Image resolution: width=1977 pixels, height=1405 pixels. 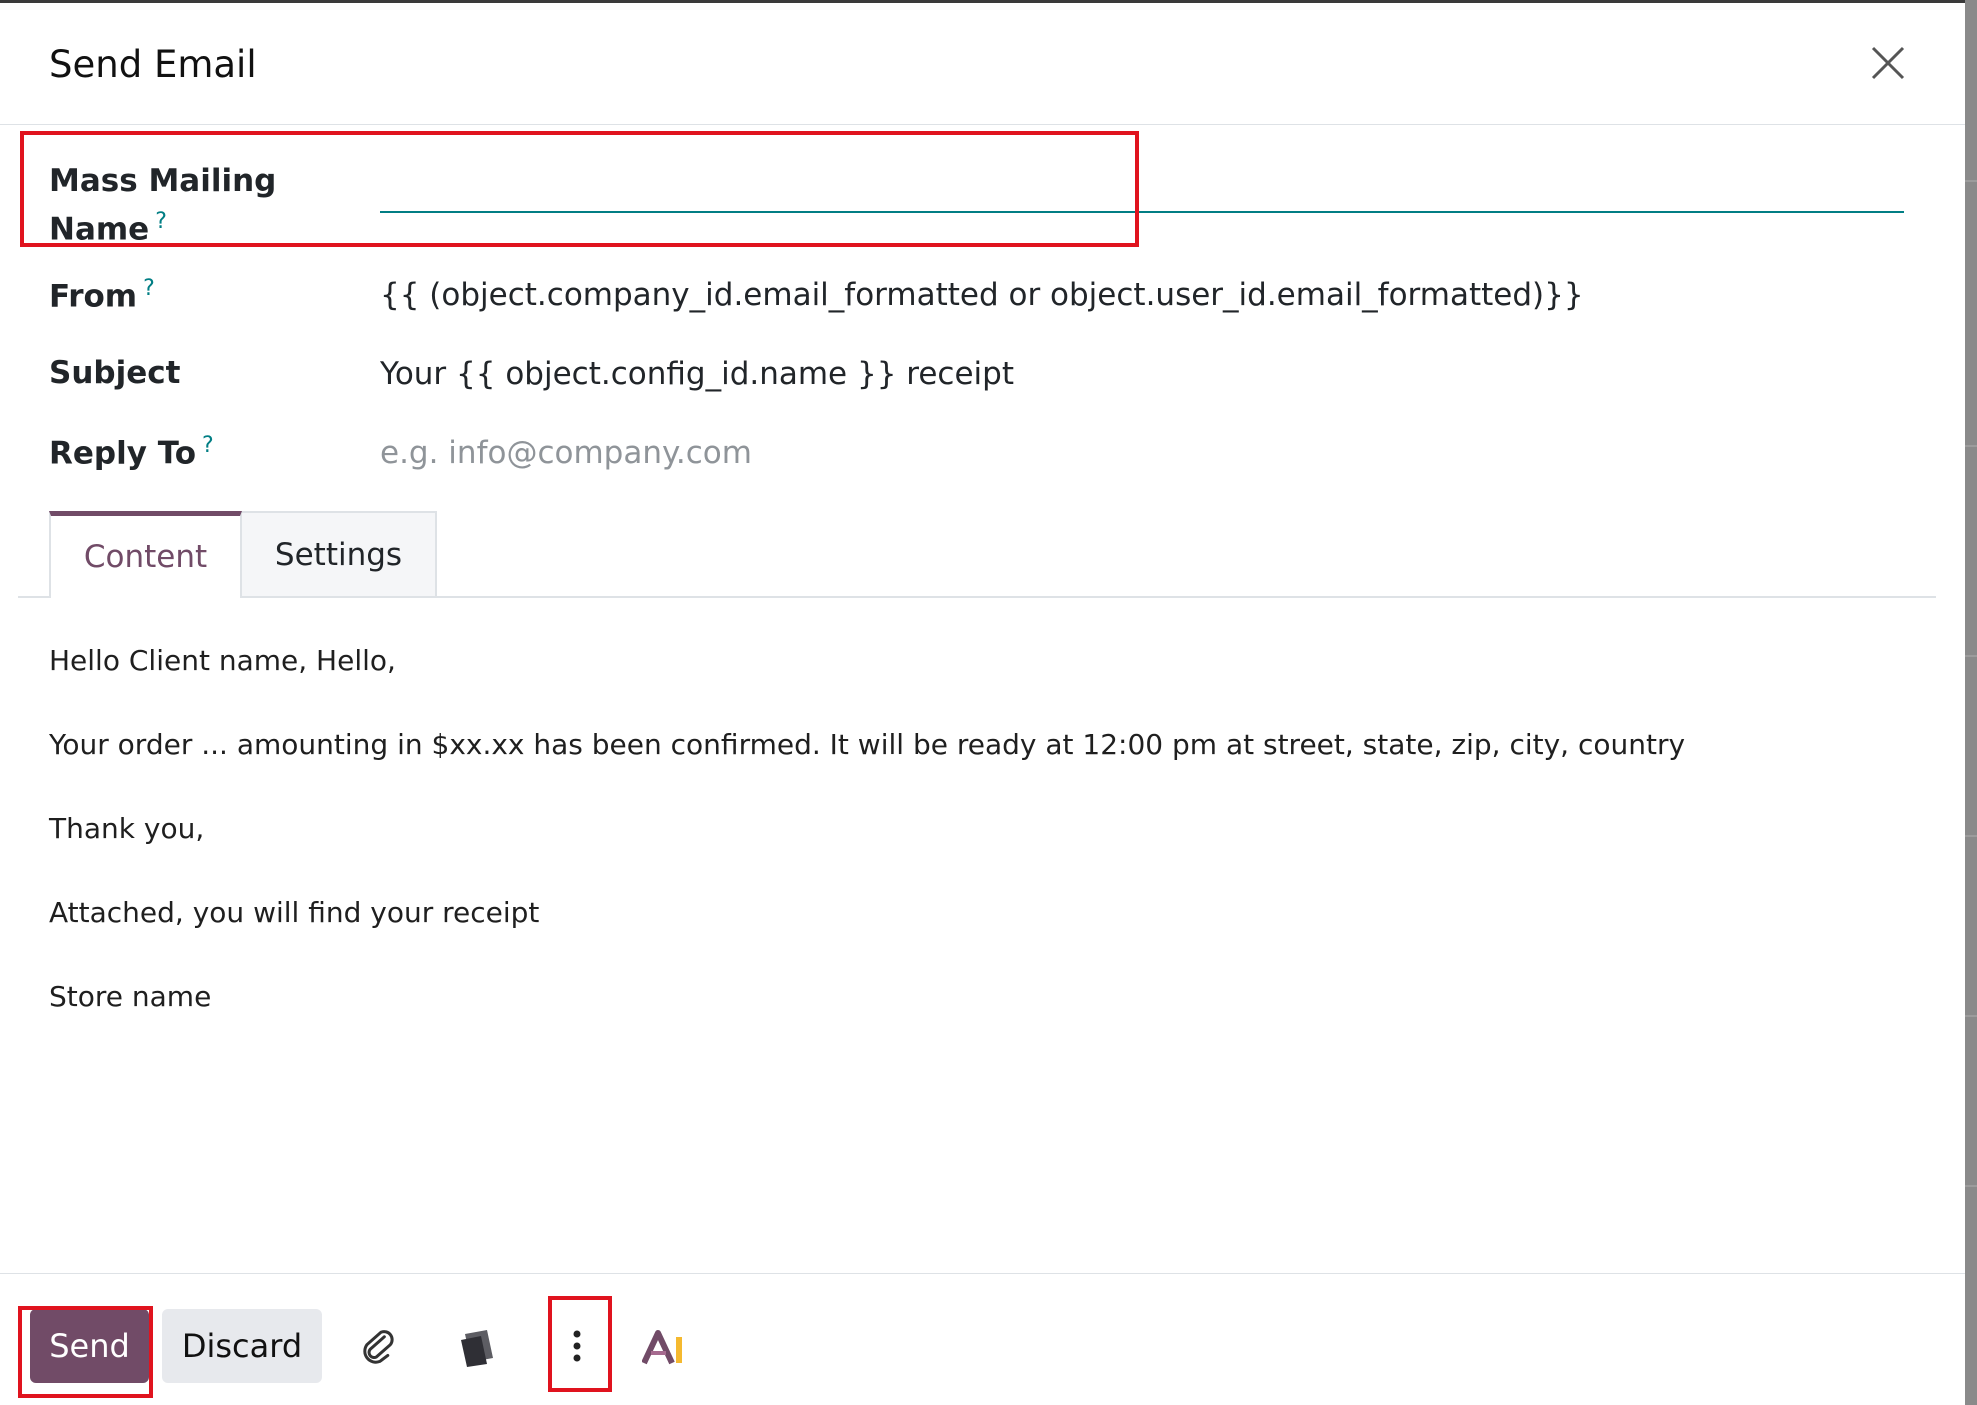 I want to click on dialog-title: Send Email, so click(x=153, y=64).